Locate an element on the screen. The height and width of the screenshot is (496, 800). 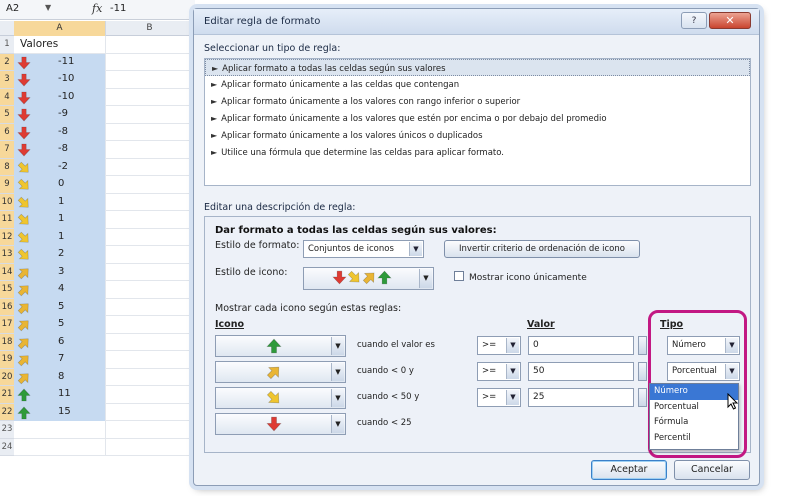
cell: 0 is located at coordinates (60, 185).